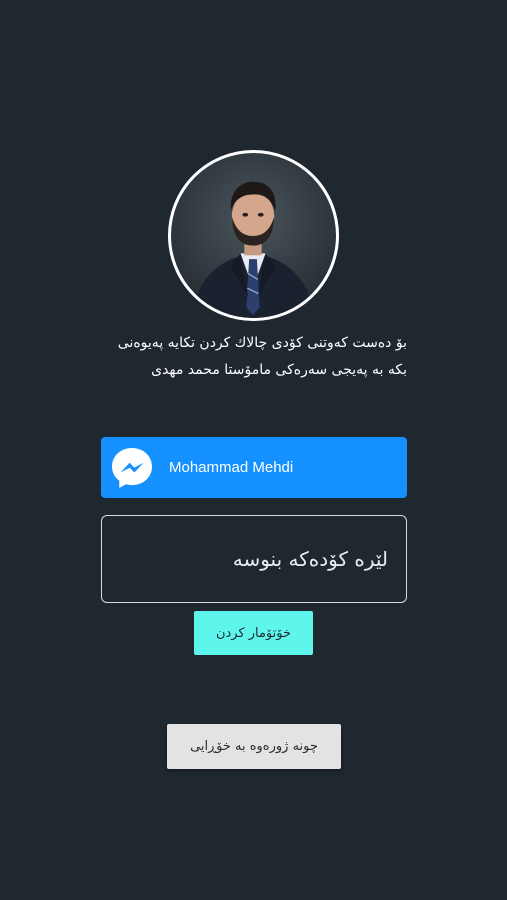 This screenshot has height=900, width=507. Describe the element at coordinates (132, 467) in the screenshot. I see `messenger-icon` at that location.